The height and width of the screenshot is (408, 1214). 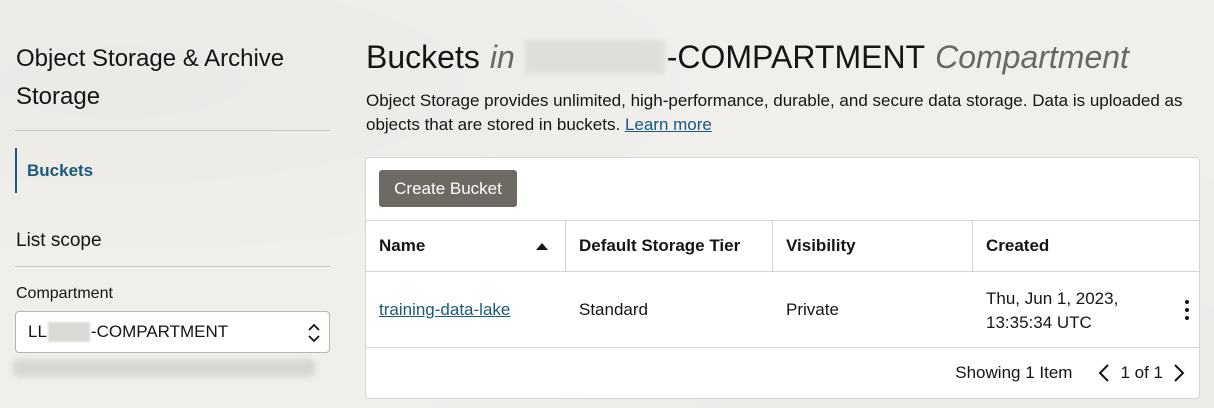 I want to click on bucket-link: training-data-lake, so click(x=444, y=310).